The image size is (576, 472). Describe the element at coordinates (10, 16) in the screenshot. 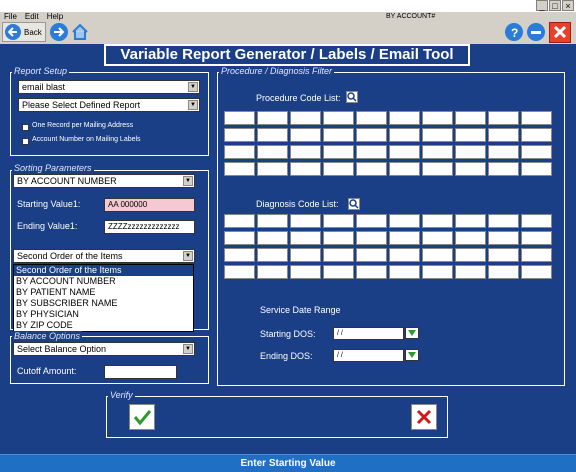

I see `menu-file: File` at that location.